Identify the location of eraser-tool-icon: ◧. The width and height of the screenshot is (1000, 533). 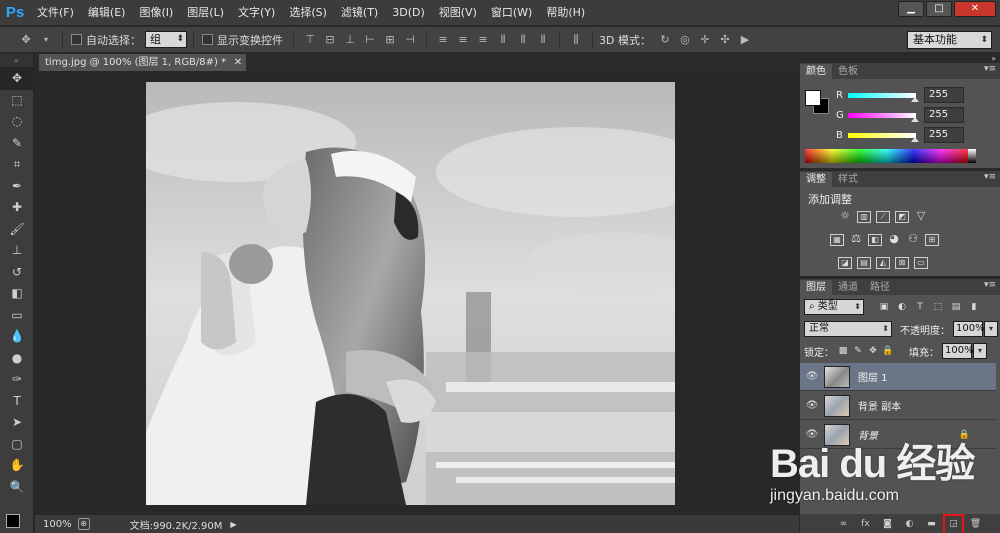
(17, 294).